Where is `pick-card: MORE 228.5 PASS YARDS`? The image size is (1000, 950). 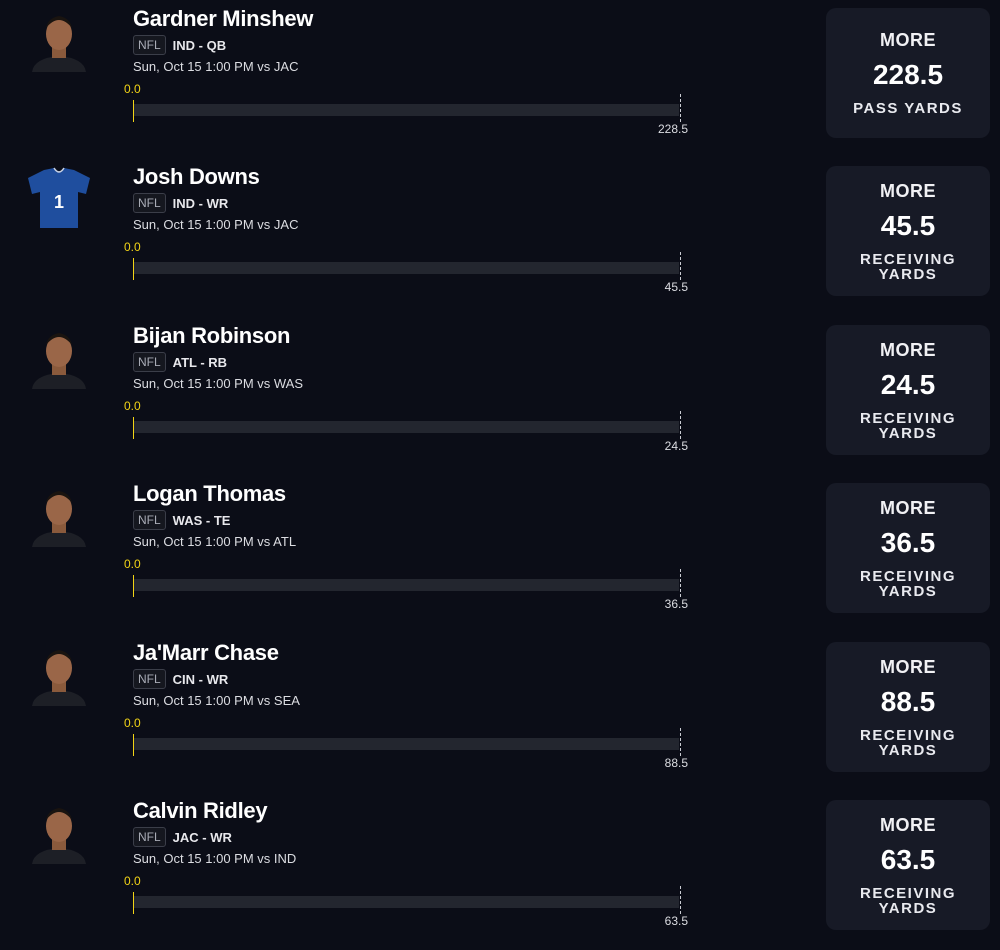 pick-card: MORE 228.5 PASS YARDS is located at coordinates (908, 73).